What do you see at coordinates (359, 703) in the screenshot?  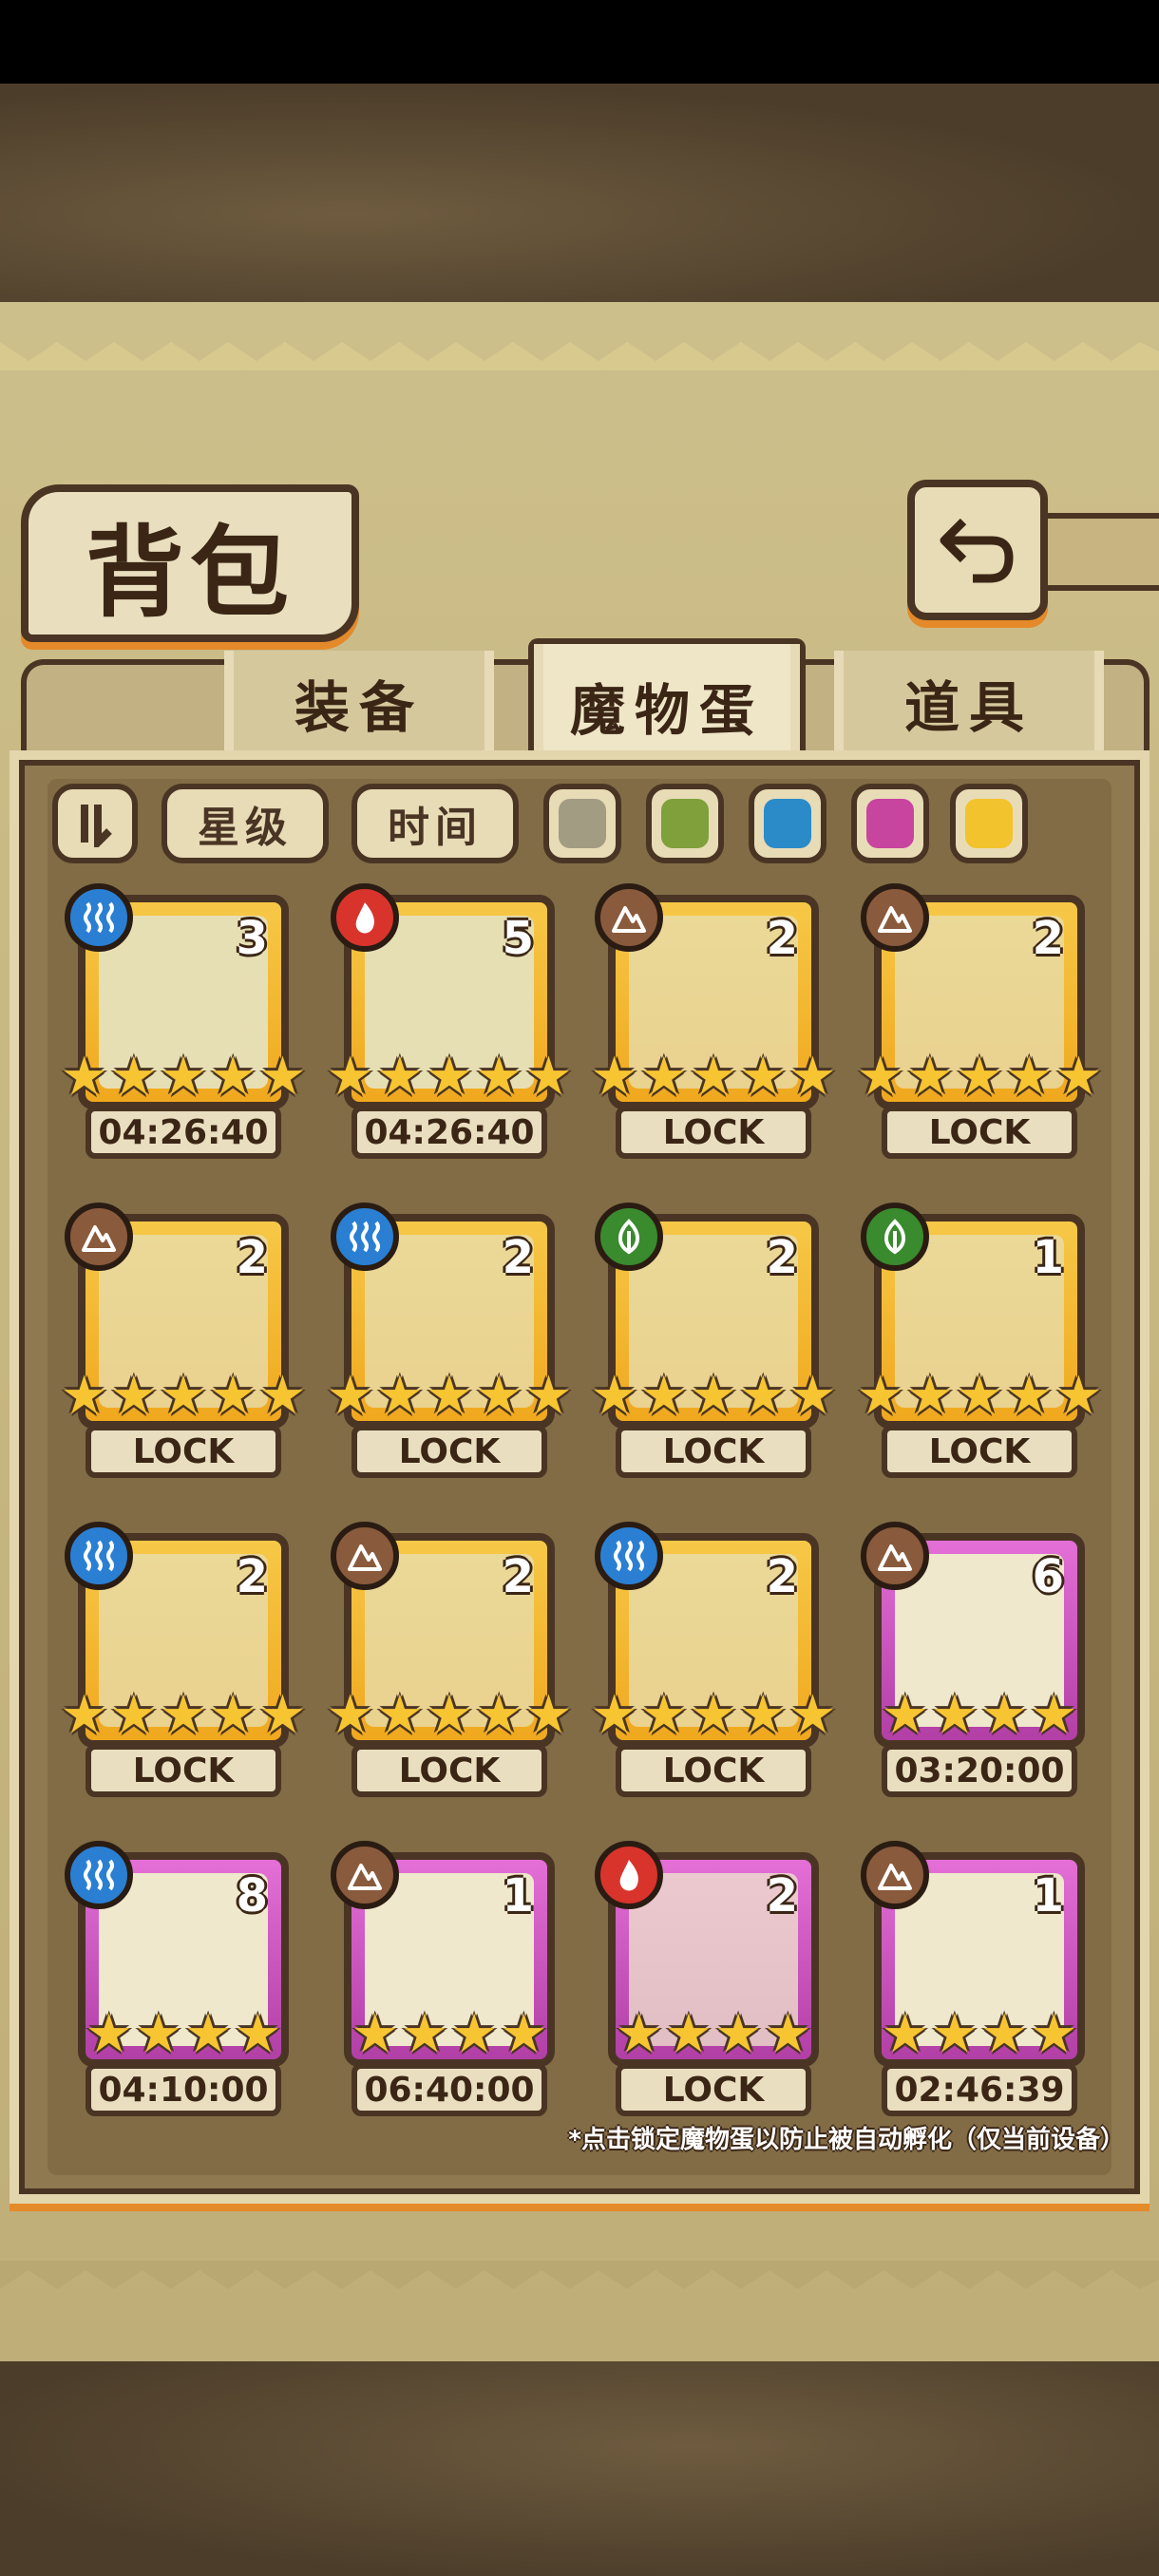 I see `tab-equipment: 装备` at bounding box center [359, 703].